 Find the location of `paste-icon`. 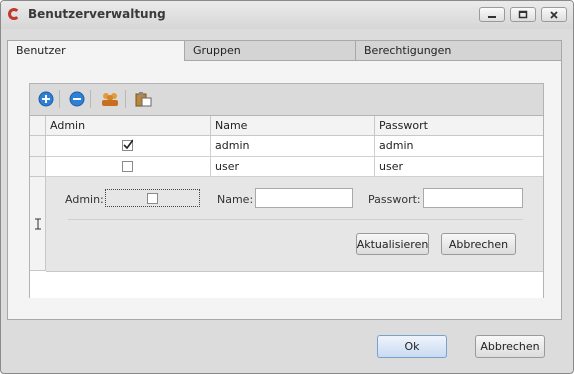

paste-icon is located at coordinates (143, 99).